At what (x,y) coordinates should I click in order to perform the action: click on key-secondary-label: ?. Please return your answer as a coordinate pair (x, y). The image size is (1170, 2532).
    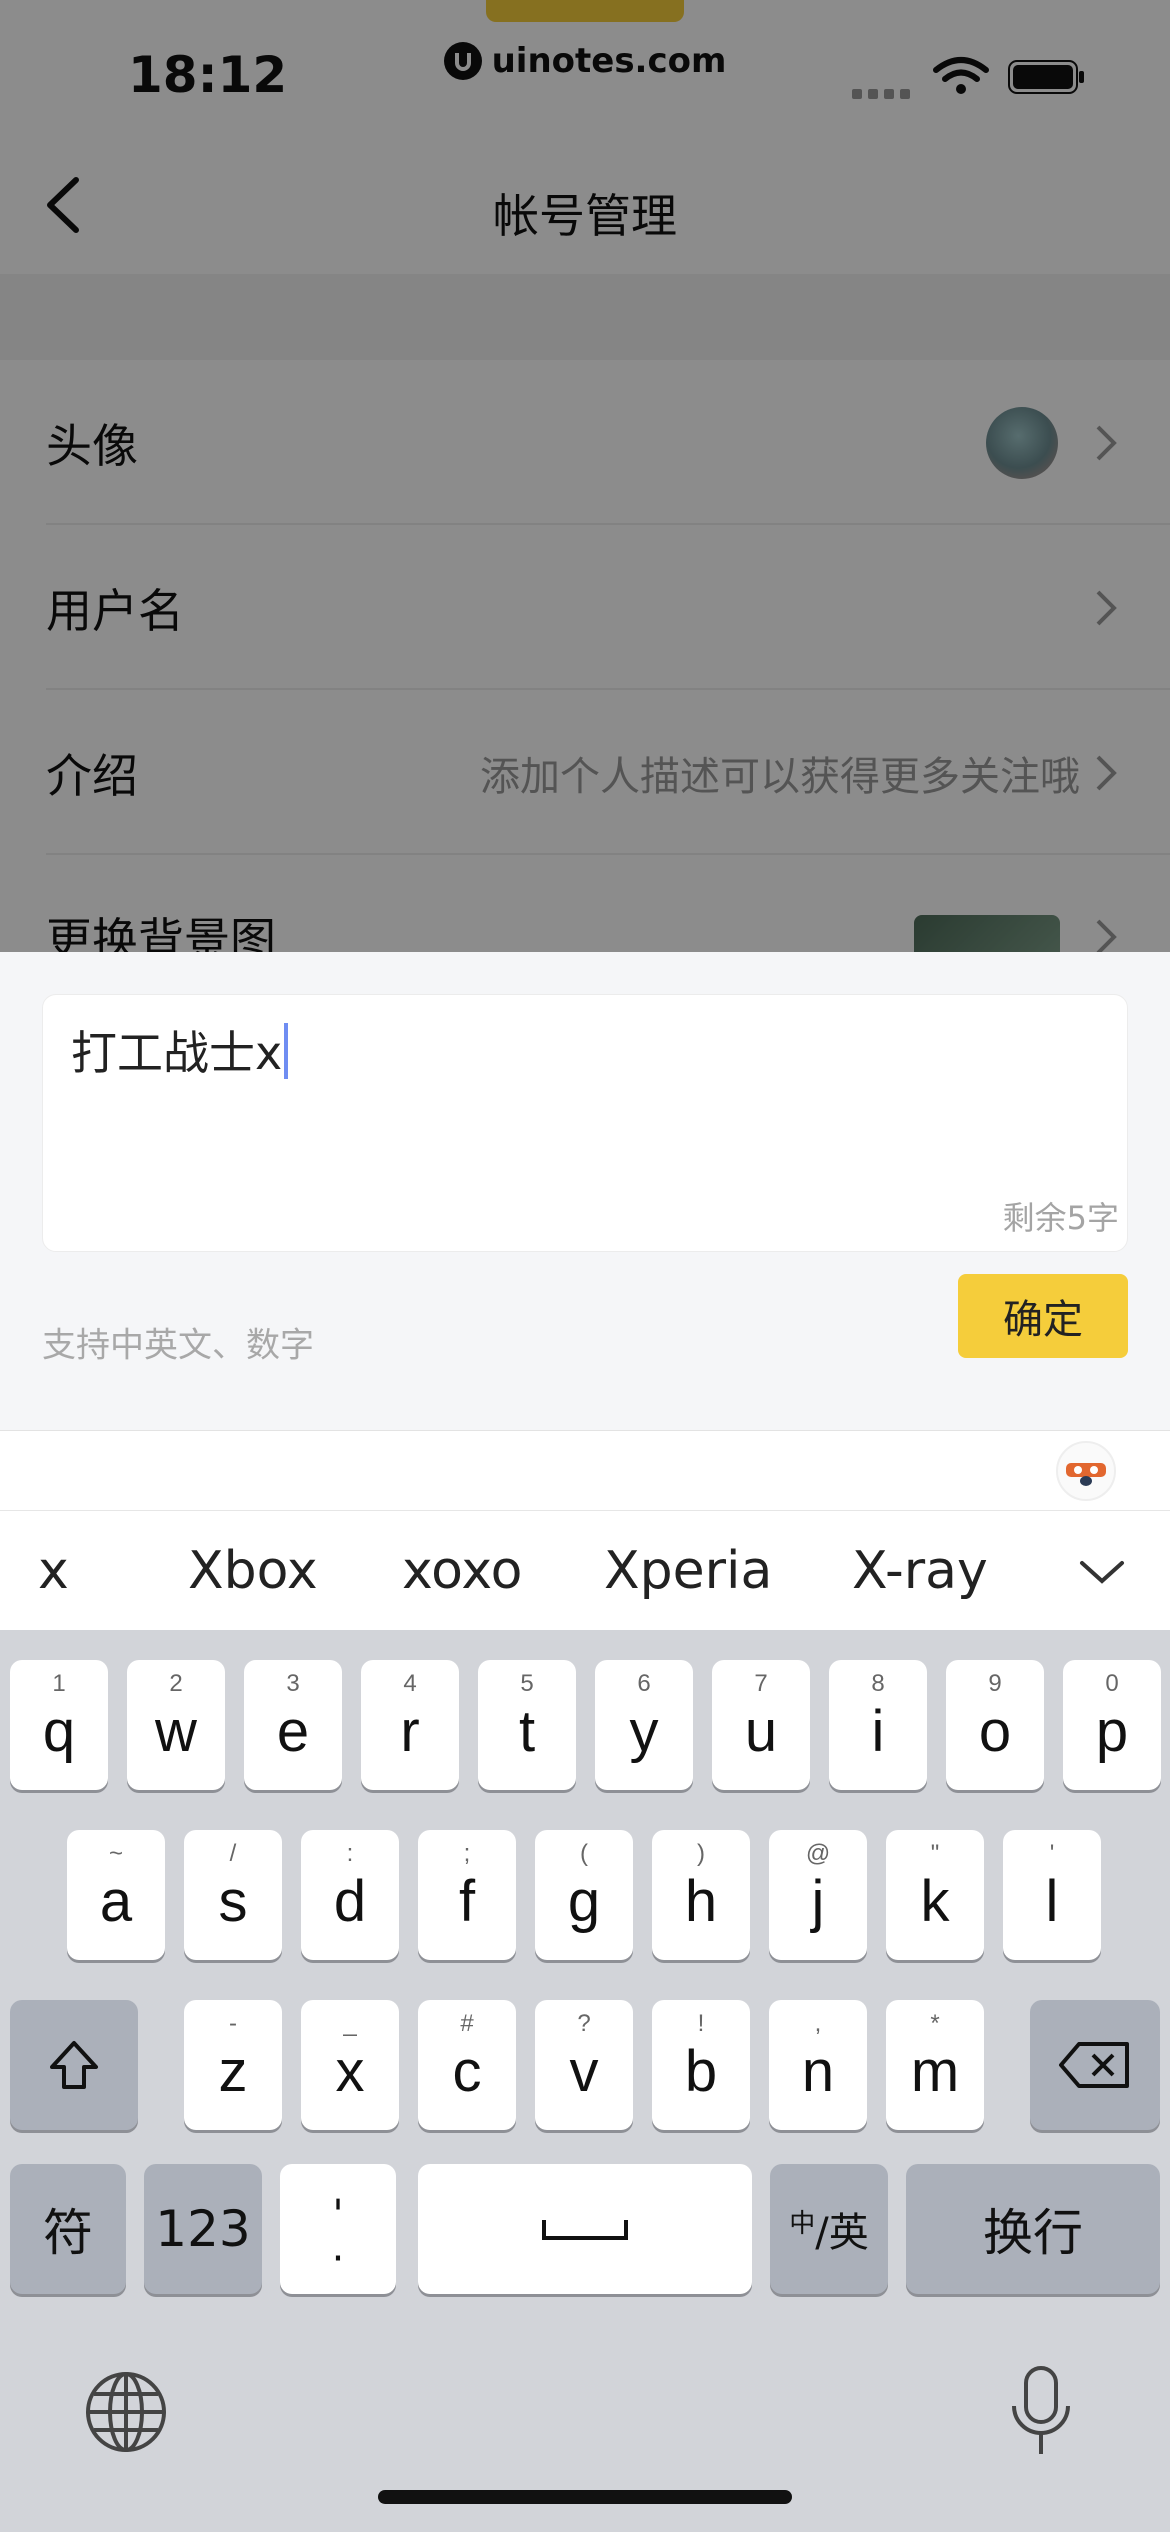
    Looking at the image, I should click on (584, 2023).